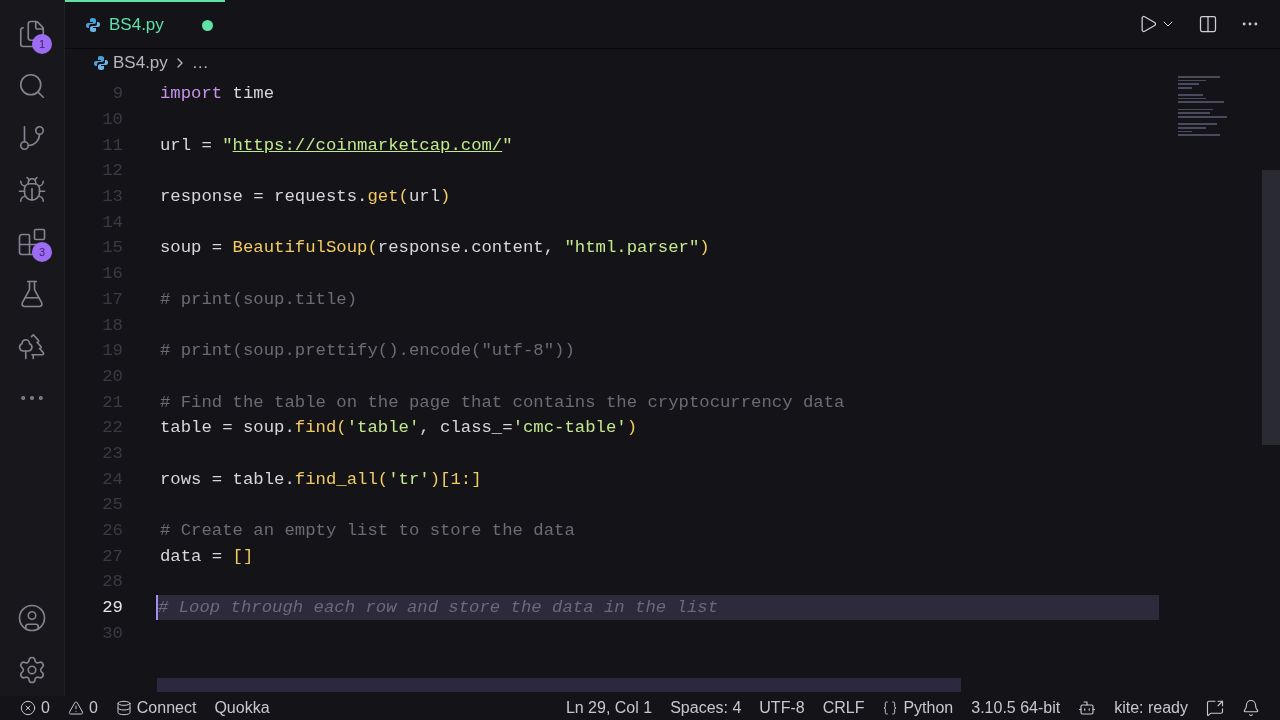  What do you see at coordinates (207, 556) in the screenshot?
I see `code-line: data = []` at bounding box center [207, 556].